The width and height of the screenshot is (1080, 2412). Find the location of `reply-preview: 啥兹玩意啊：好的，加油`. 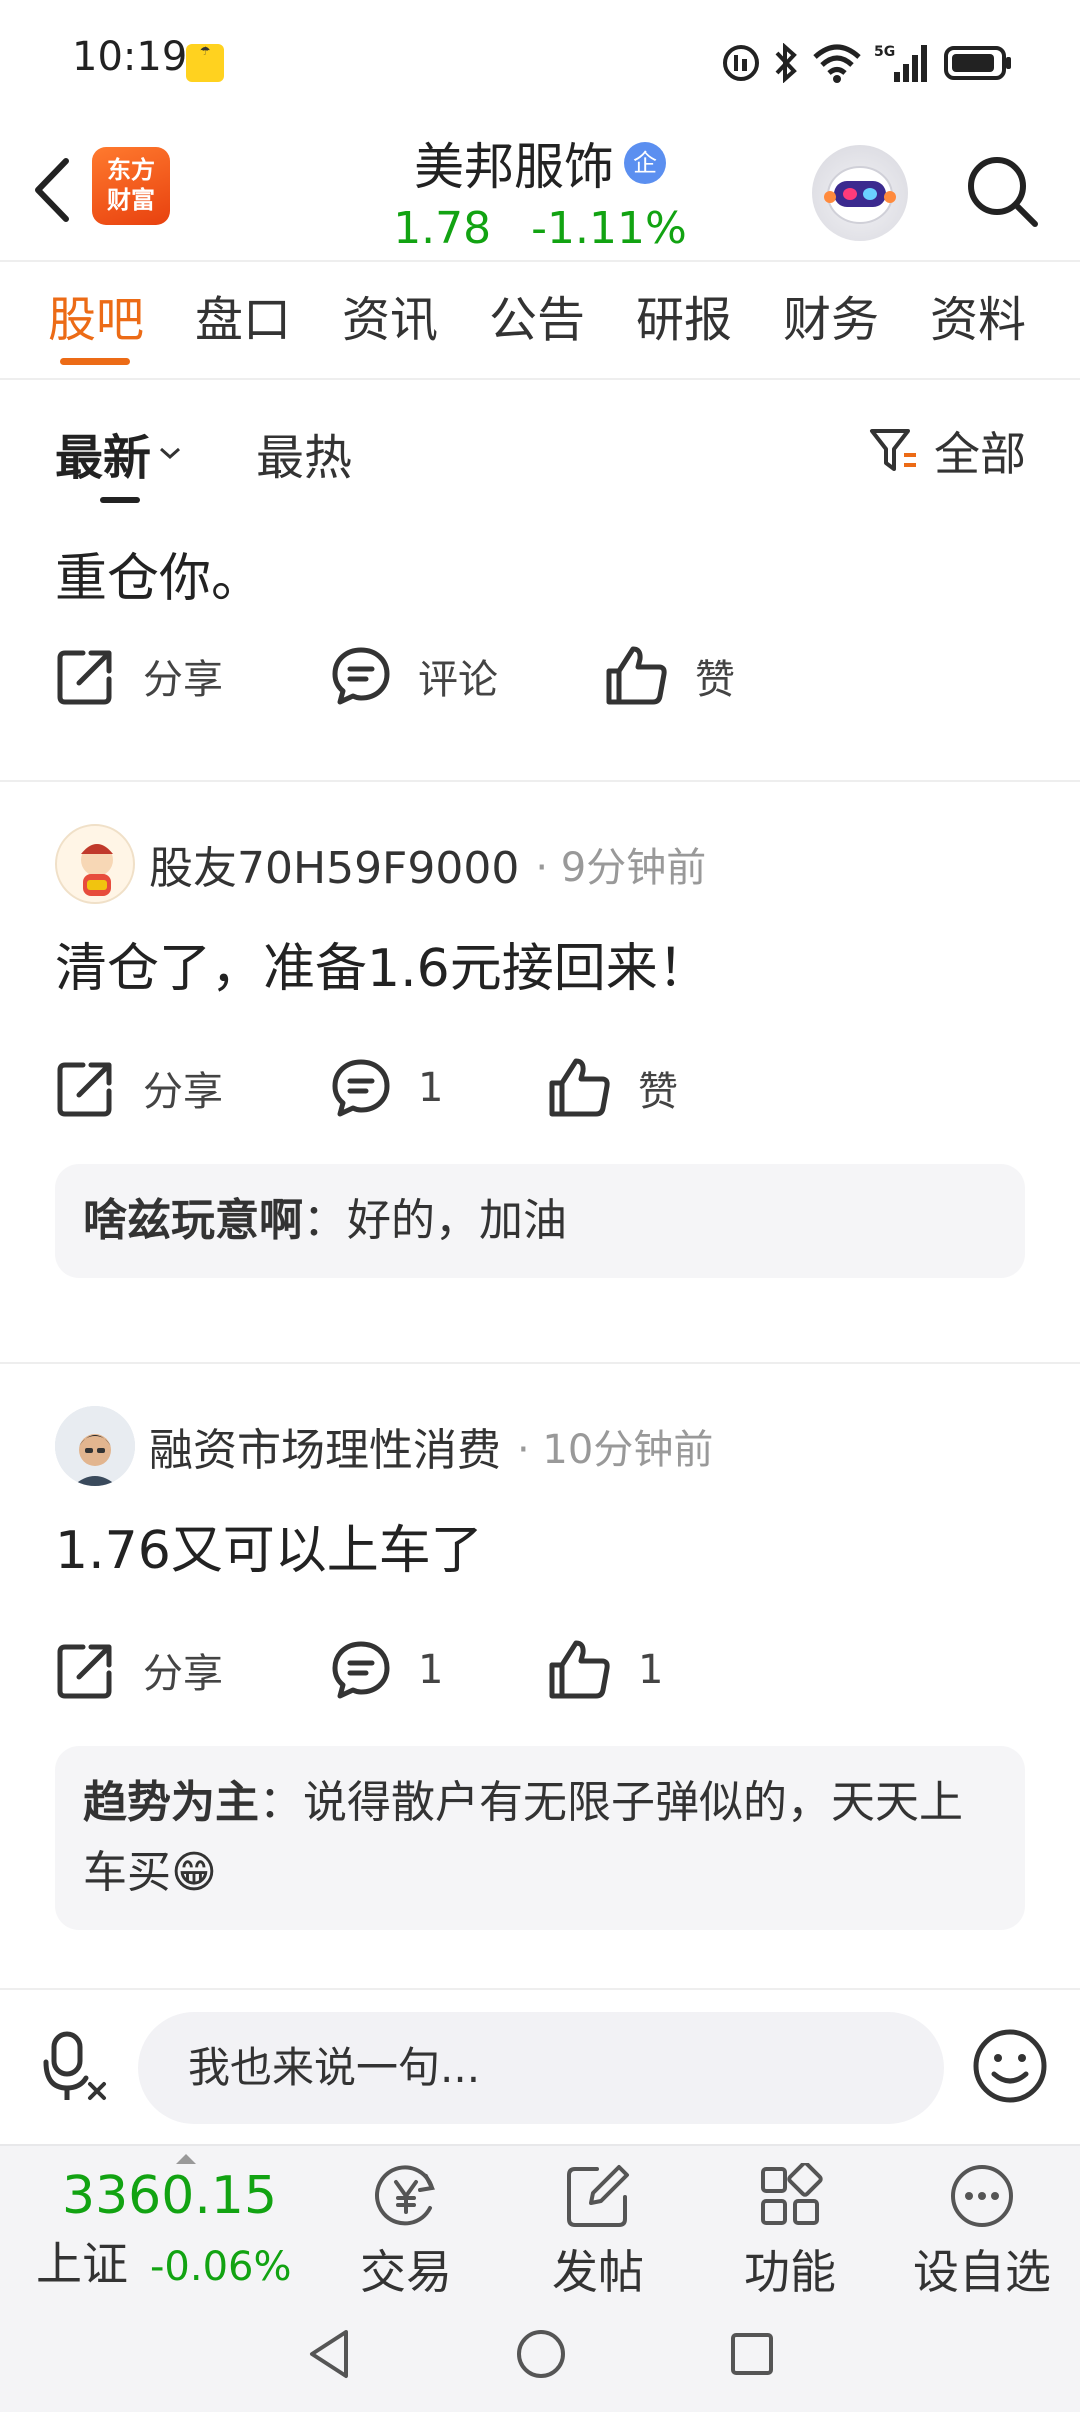

reply-preview: 啥兹玩意啊：好的，加油 is located at coordinates (540, 1221).